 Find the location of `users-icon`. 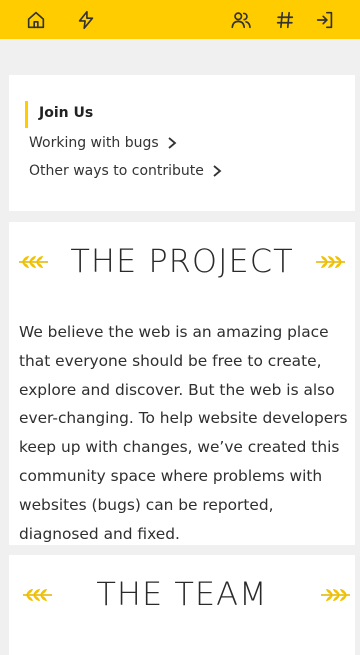

users-icon is located at coordinates (241, 20).